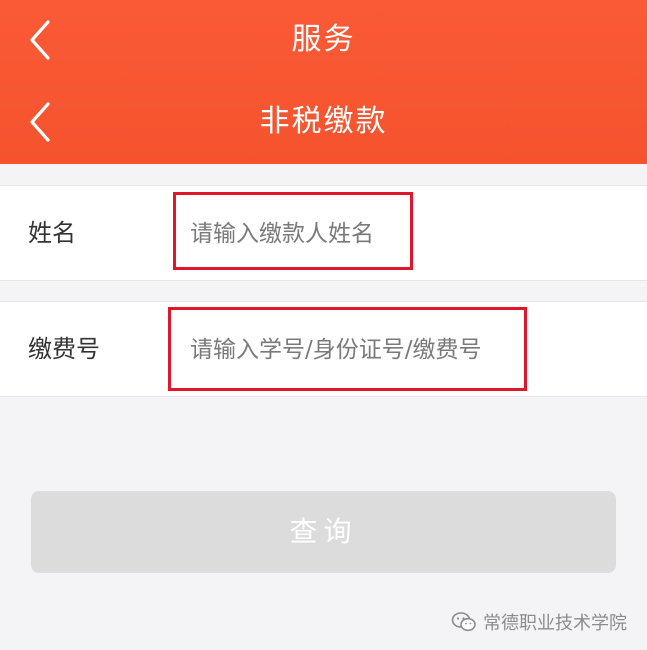 Image resolution: width=647 pixels, height=650 pixels. I want to click on page-title: 非税缴款, so click(323, 121).